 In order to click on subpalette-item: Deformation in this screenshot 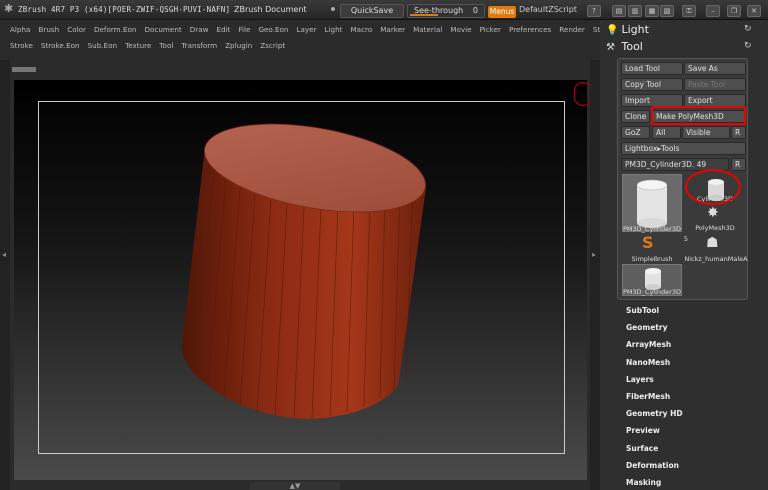, I will do `click(652, 465)`.